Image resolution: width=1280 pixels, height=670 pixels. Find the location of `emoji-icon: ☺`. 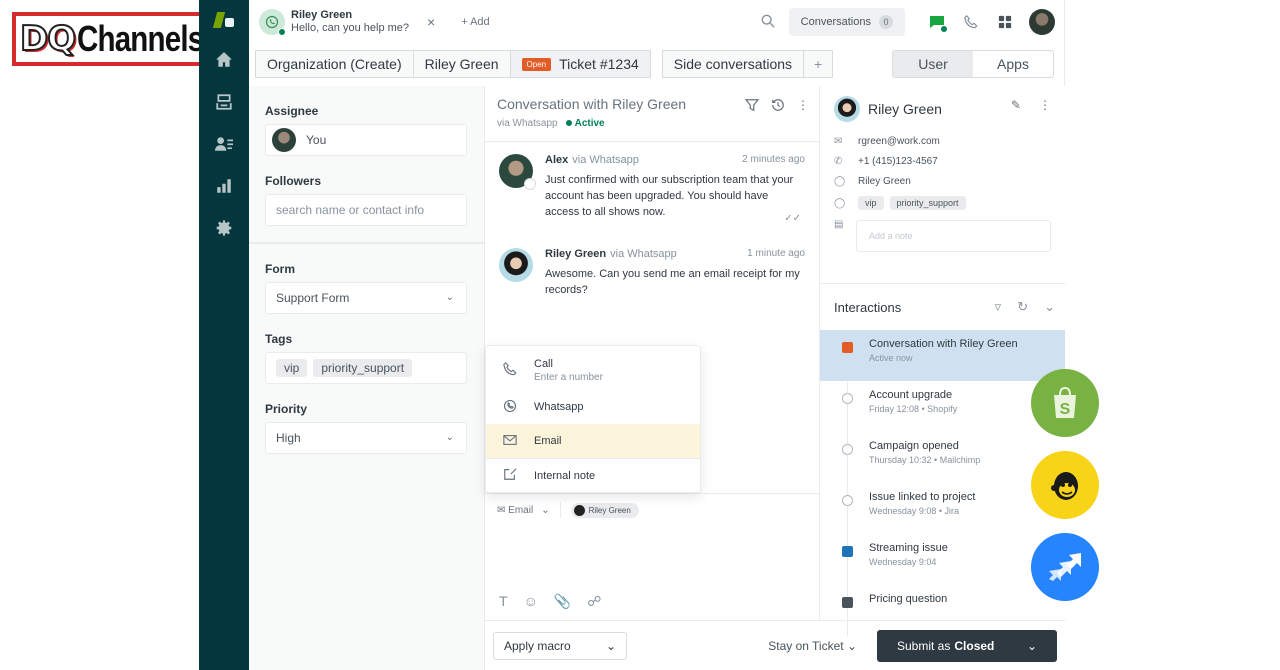

emoji-icon: ☺ is located at coordinates (531, 601).